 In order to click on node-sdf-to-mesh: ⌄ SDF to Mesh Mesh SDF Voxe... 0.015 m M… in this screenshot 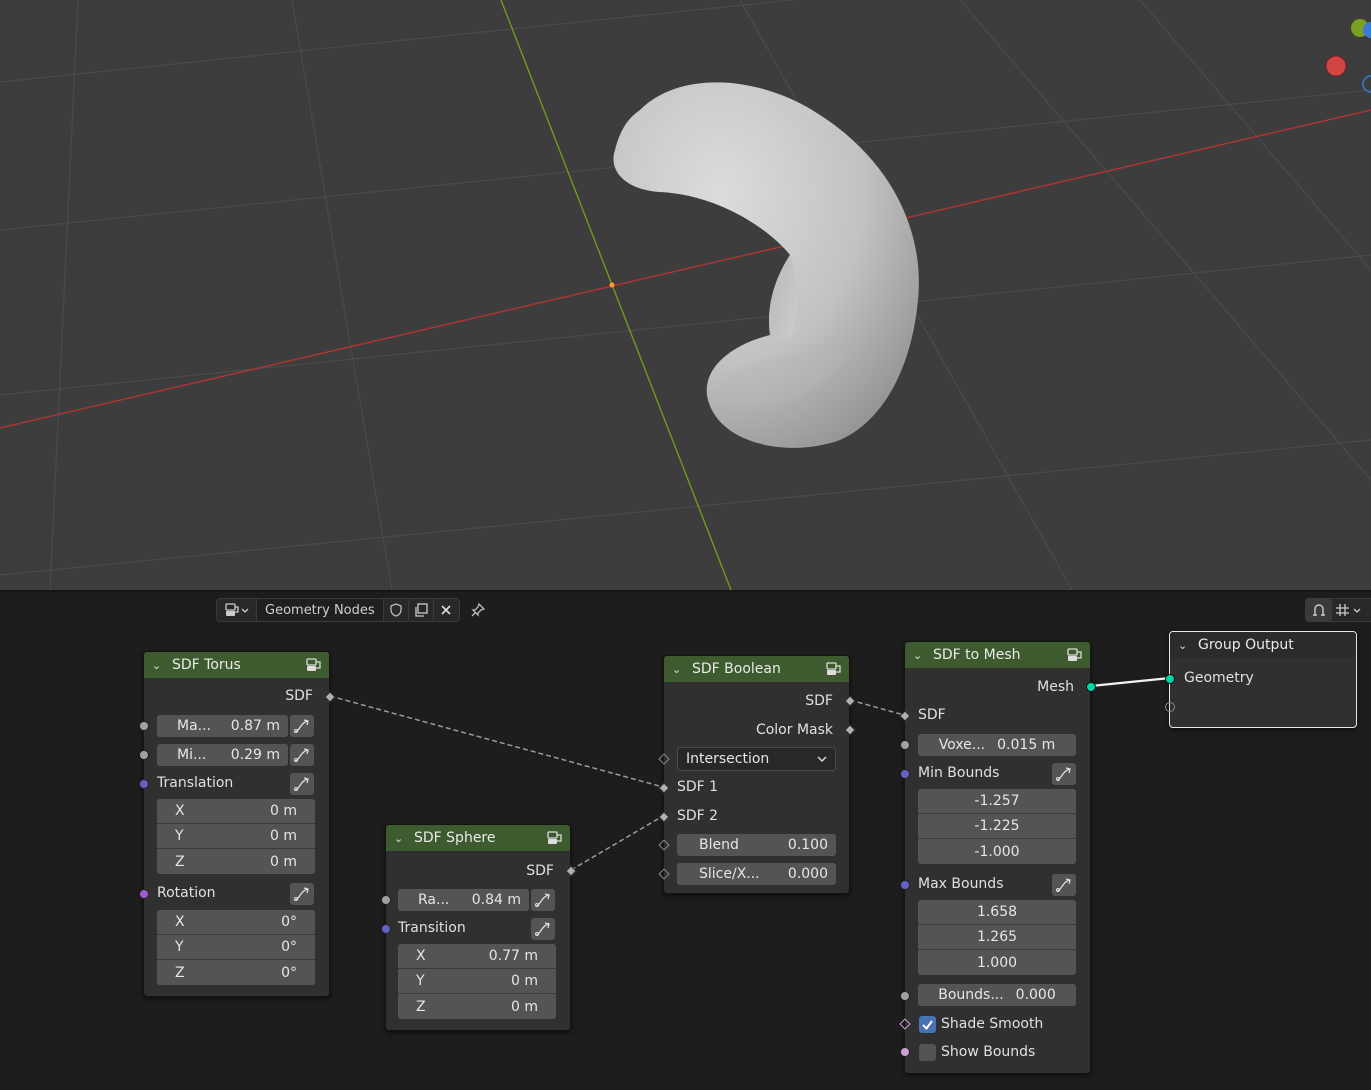, I will do `click(997, 857)`.